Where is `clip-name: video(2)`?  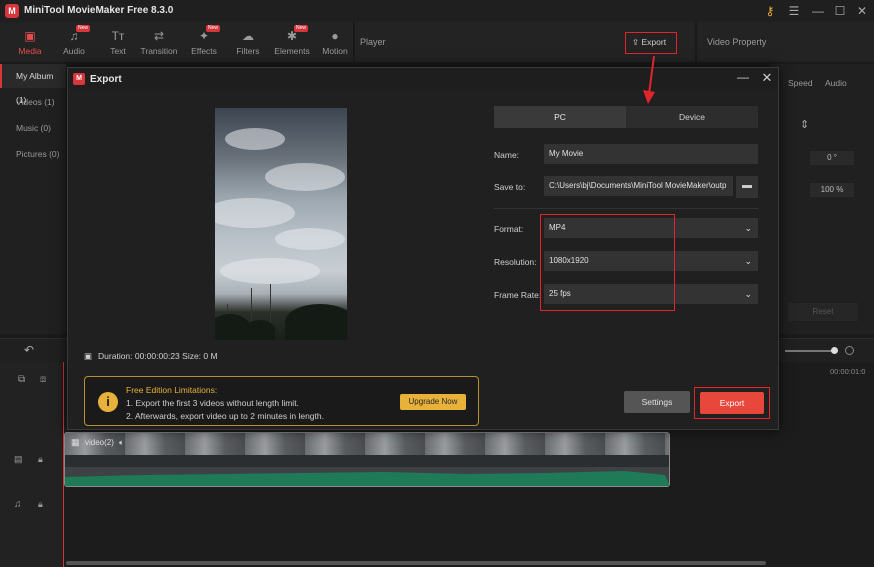
clip-name: video(2) is located at coordinates (99, 442).